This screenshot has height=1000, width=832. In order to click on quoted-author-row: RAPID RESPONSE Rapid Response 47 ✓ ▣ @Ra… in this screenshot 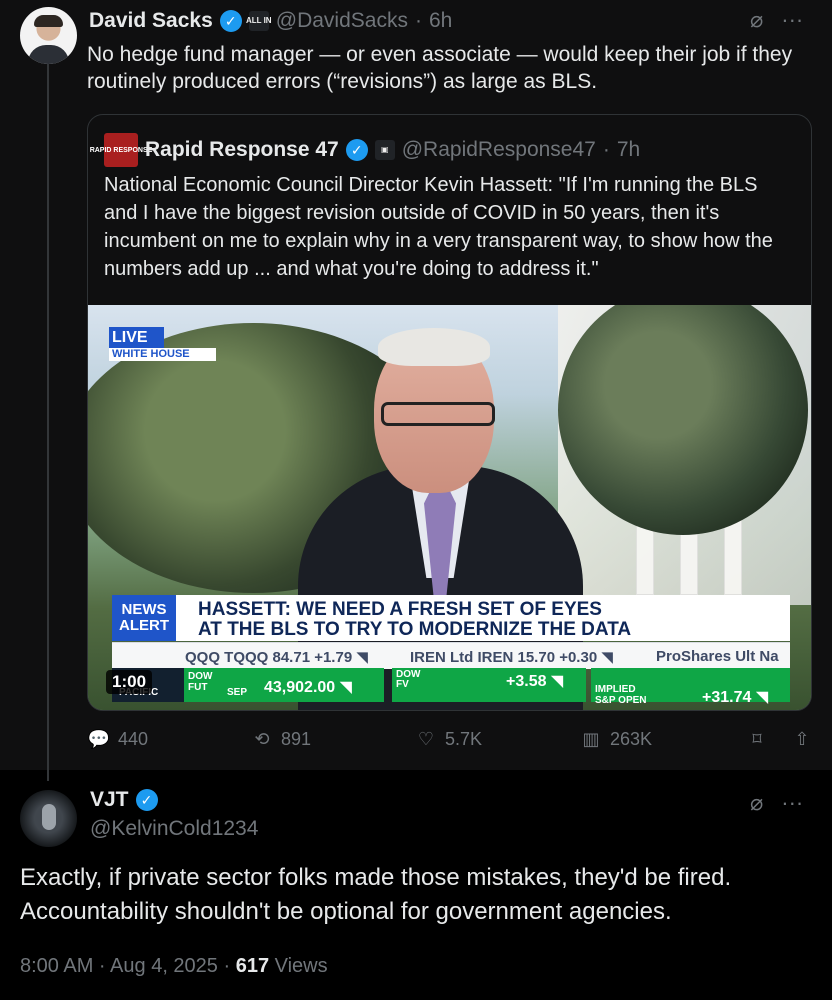, I will do `click(365, 150)`.